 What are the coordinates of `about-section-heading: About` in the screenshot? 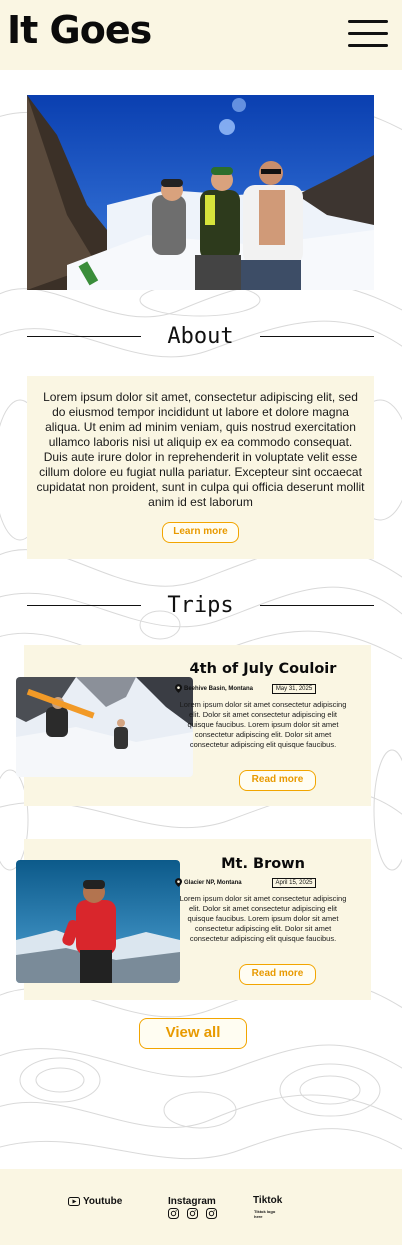 It's located at (200, 337).